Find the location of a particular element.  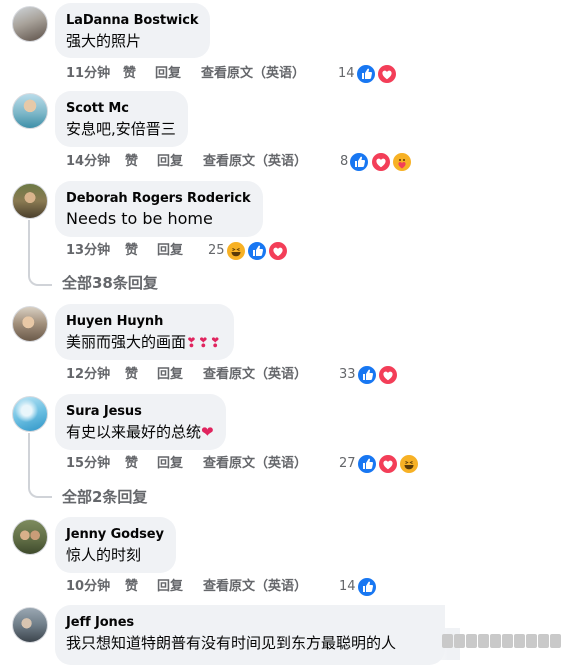

reactions-count: 27 is located at coordinates (347, 463).